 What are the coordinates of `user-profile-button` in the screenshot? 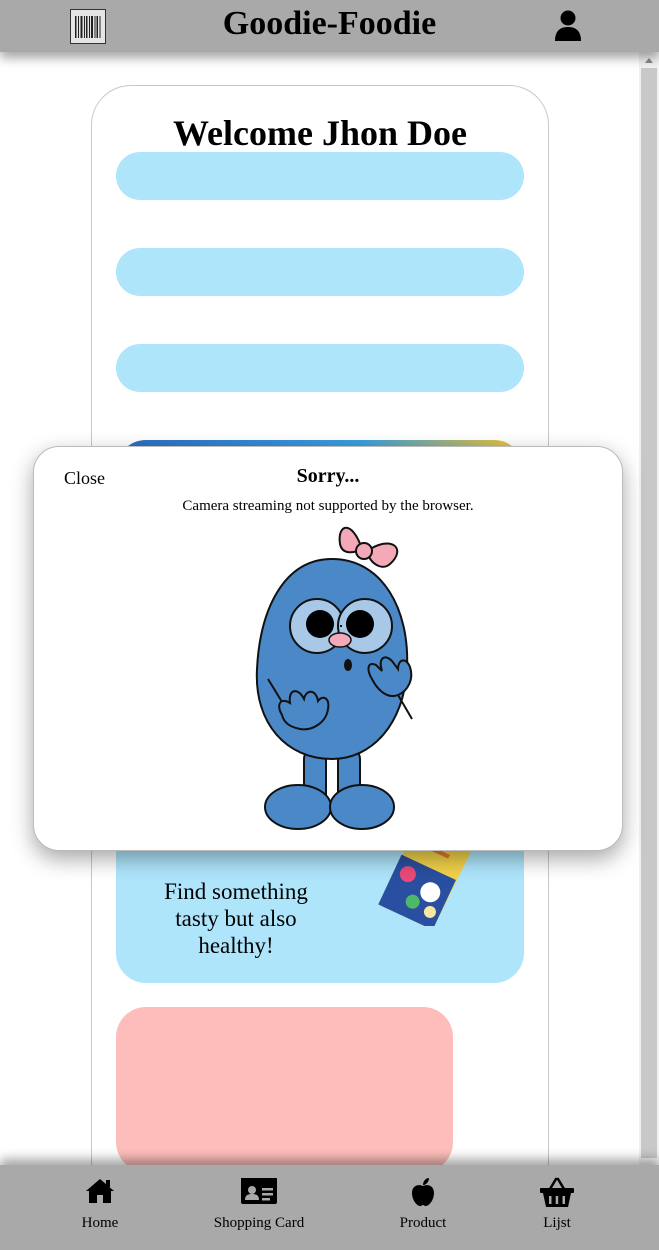 It's located at (568, 26).